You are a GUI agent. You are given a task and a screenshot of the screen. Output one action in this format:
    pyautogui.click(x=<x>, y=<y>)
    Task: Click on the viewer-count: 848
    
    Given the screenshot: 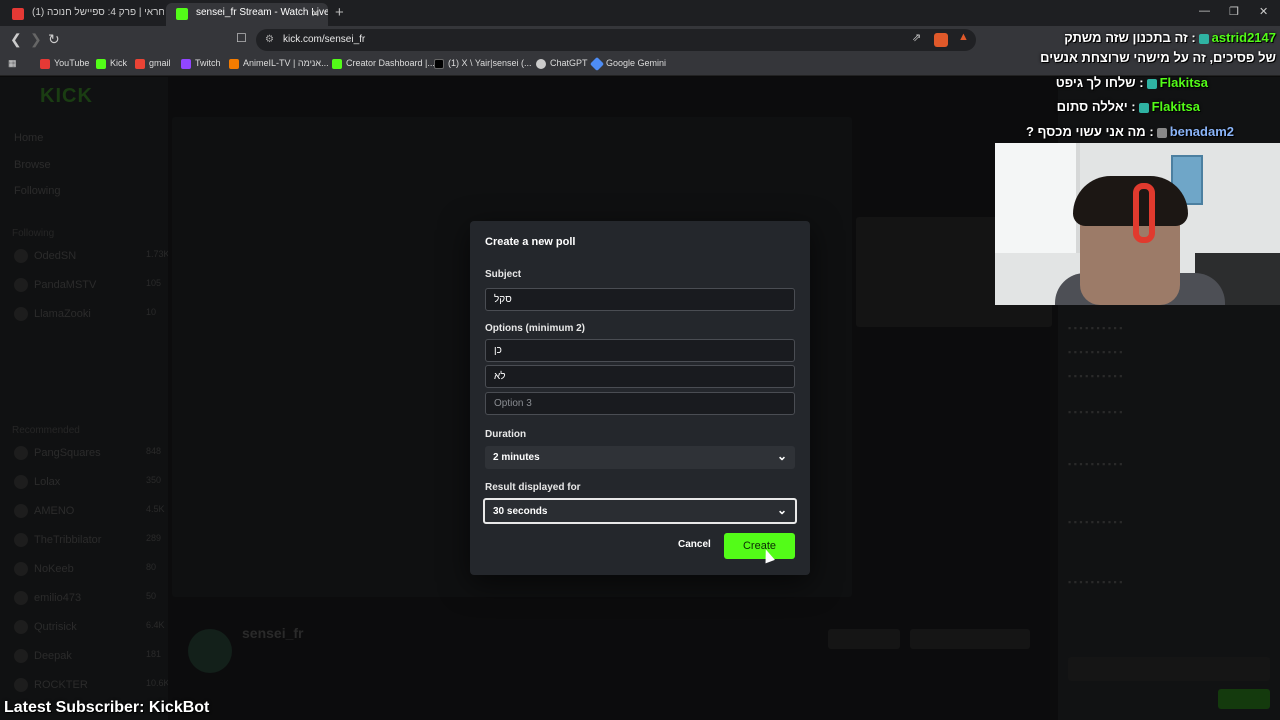 What is the action you would take?
    pyautogui.click(x=154, y=451)
    